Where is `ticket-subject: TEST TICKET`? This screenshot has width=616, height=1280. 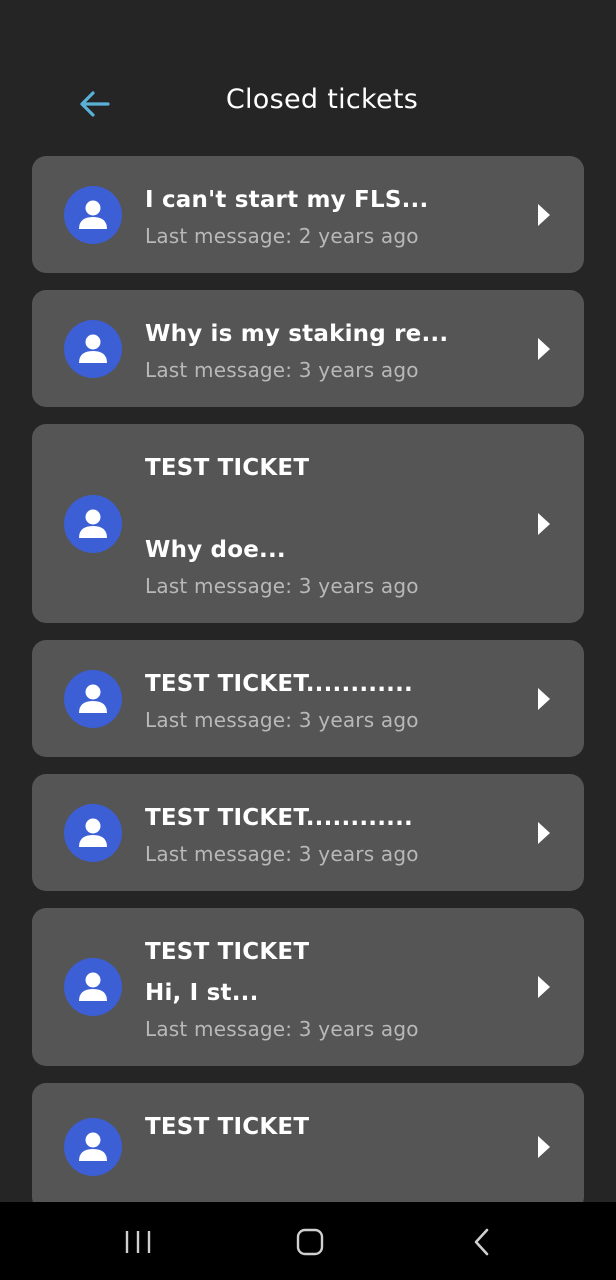
ticket-subject: TEST TICKET is located at coordinates (227, 1127).